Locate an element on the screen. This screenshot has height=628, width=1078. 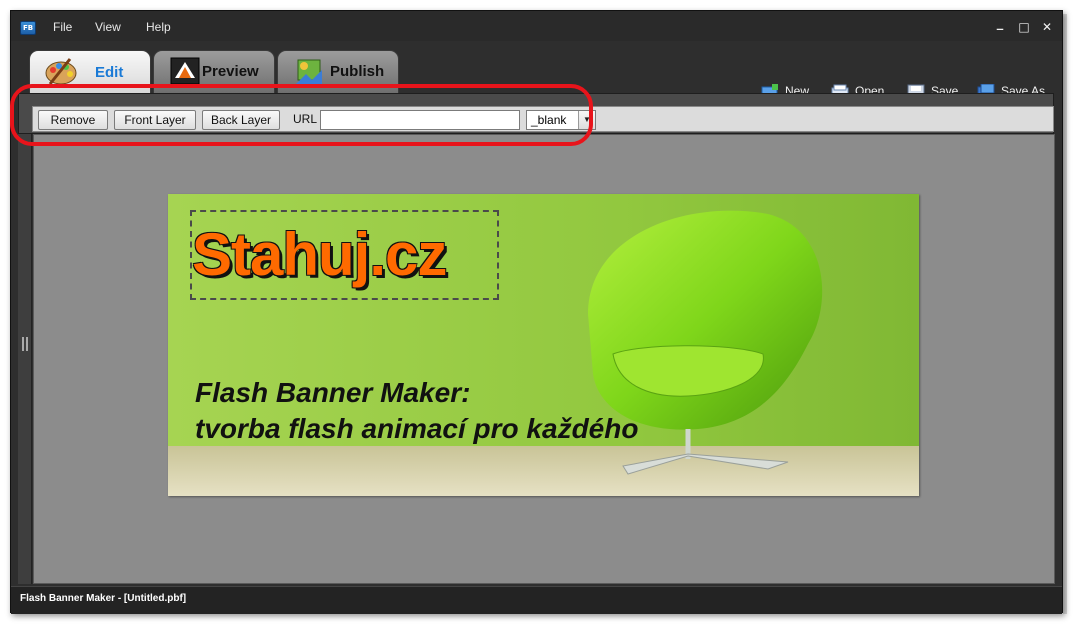
palette-icon is located at coordinates (61, 71).